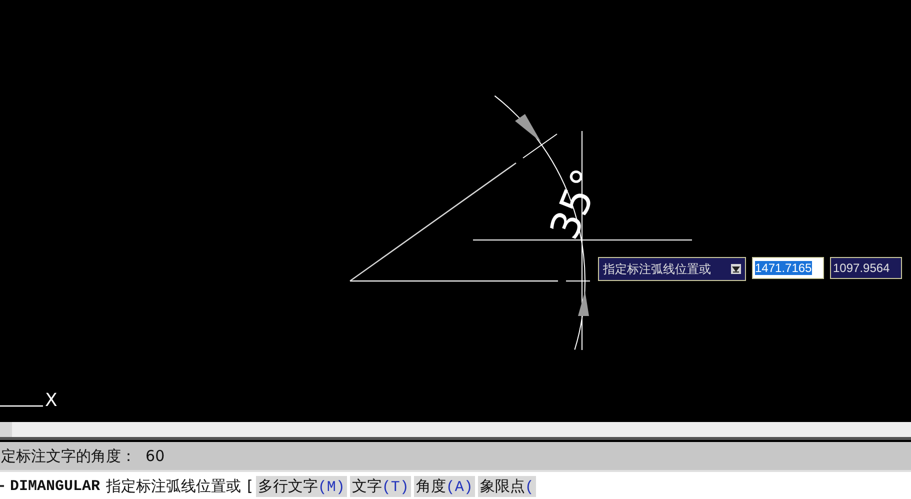 This screenshot has width=911, height=499. What do you see at coordinates (444, 486) in the screenshot?
I see `command-option: 角度(A)` at bounding box center [444, 486].